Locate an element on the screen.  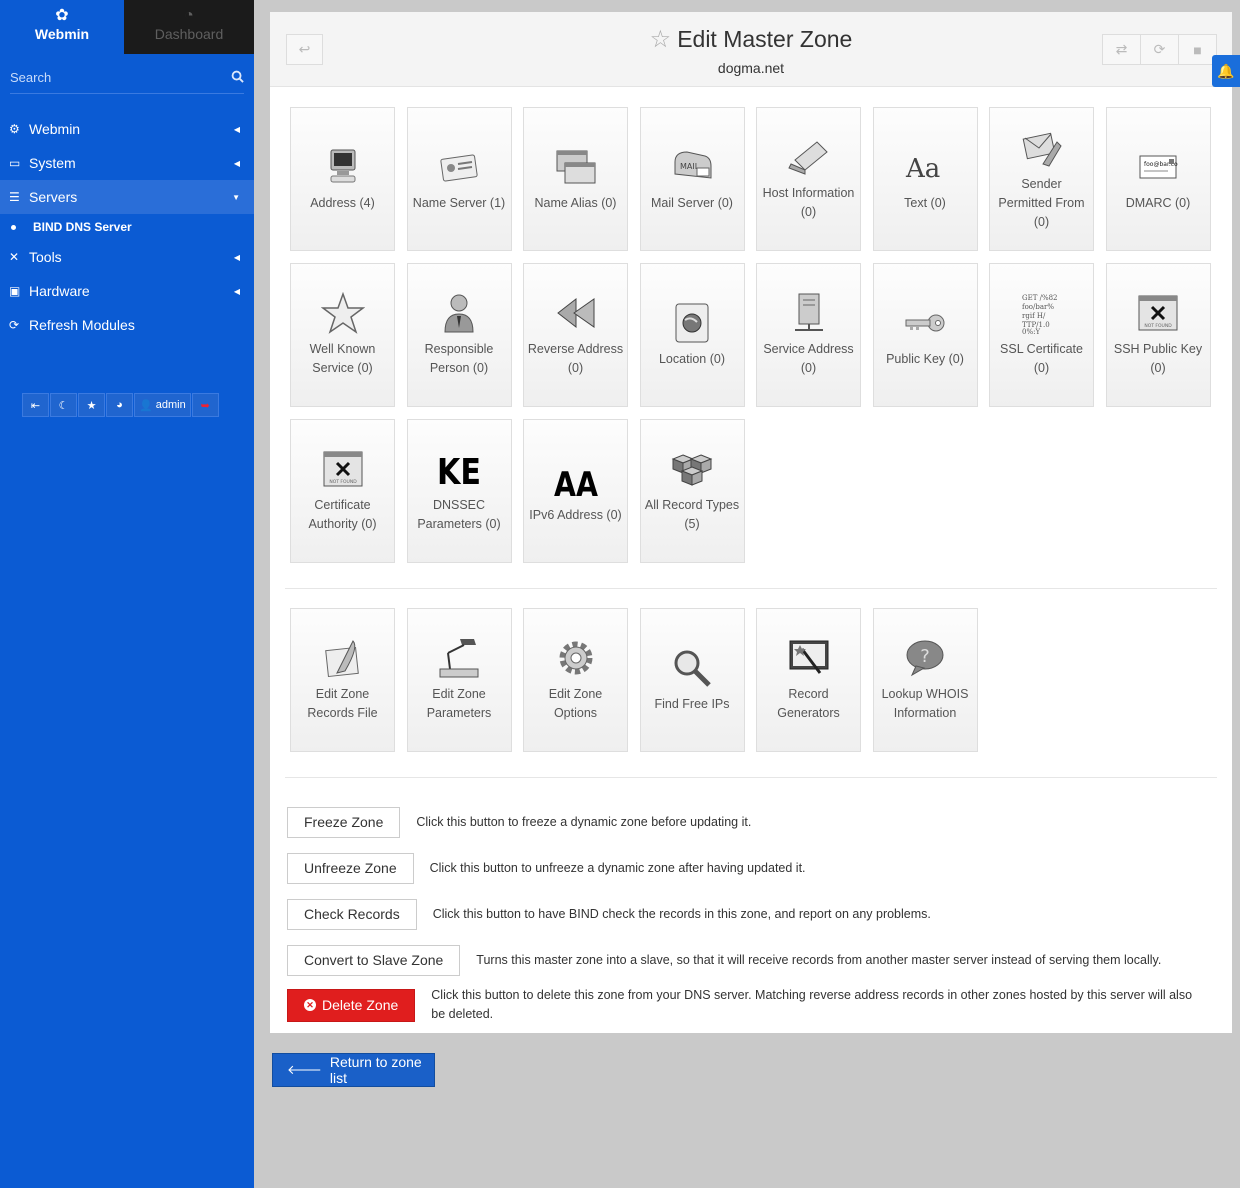
tile-edit-zone-records-file: Edit Zone Records File is located at coordinates (342, 680).